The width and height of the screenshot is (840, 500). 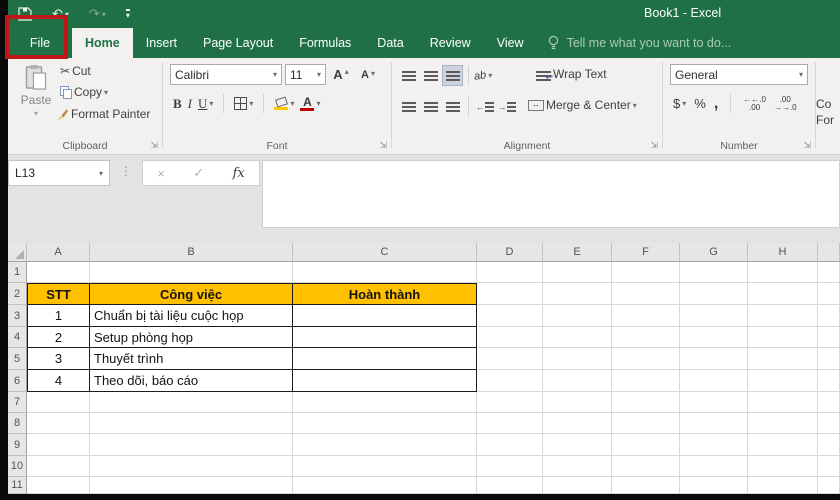 I want to click on tab-file: File, so click(x=38, y=37).